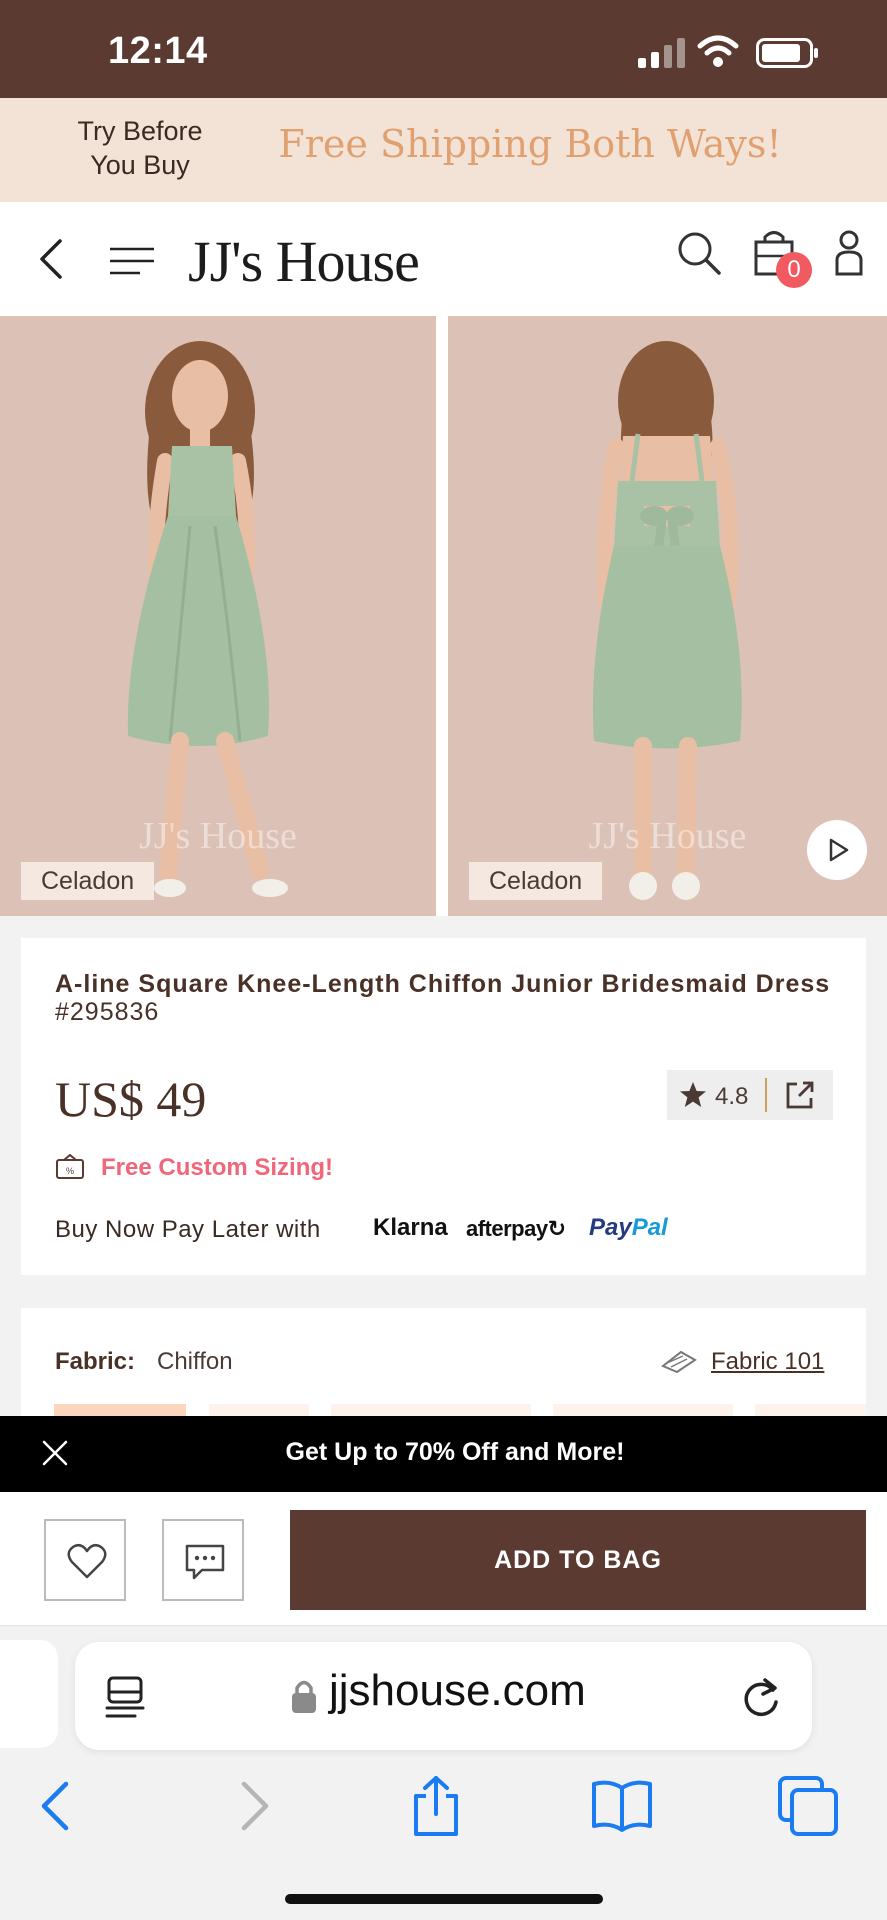 The height and width of the screenshot is (1920, 887). I want to click on share-icon, so click(800, 1095).